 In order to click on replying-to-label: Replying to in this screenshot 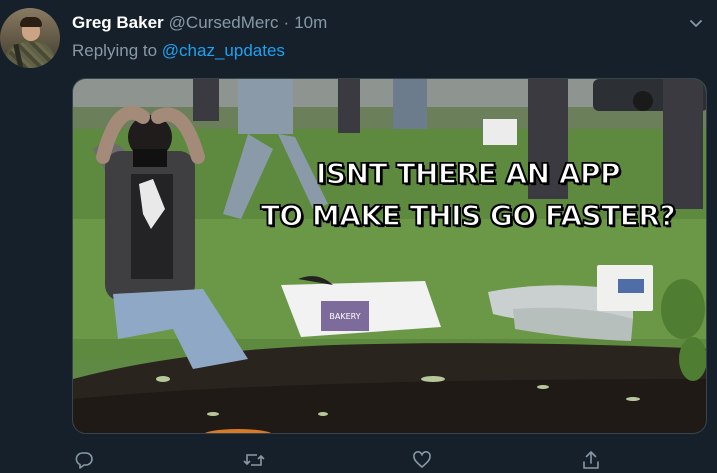, I will do `click(115, 50)`.